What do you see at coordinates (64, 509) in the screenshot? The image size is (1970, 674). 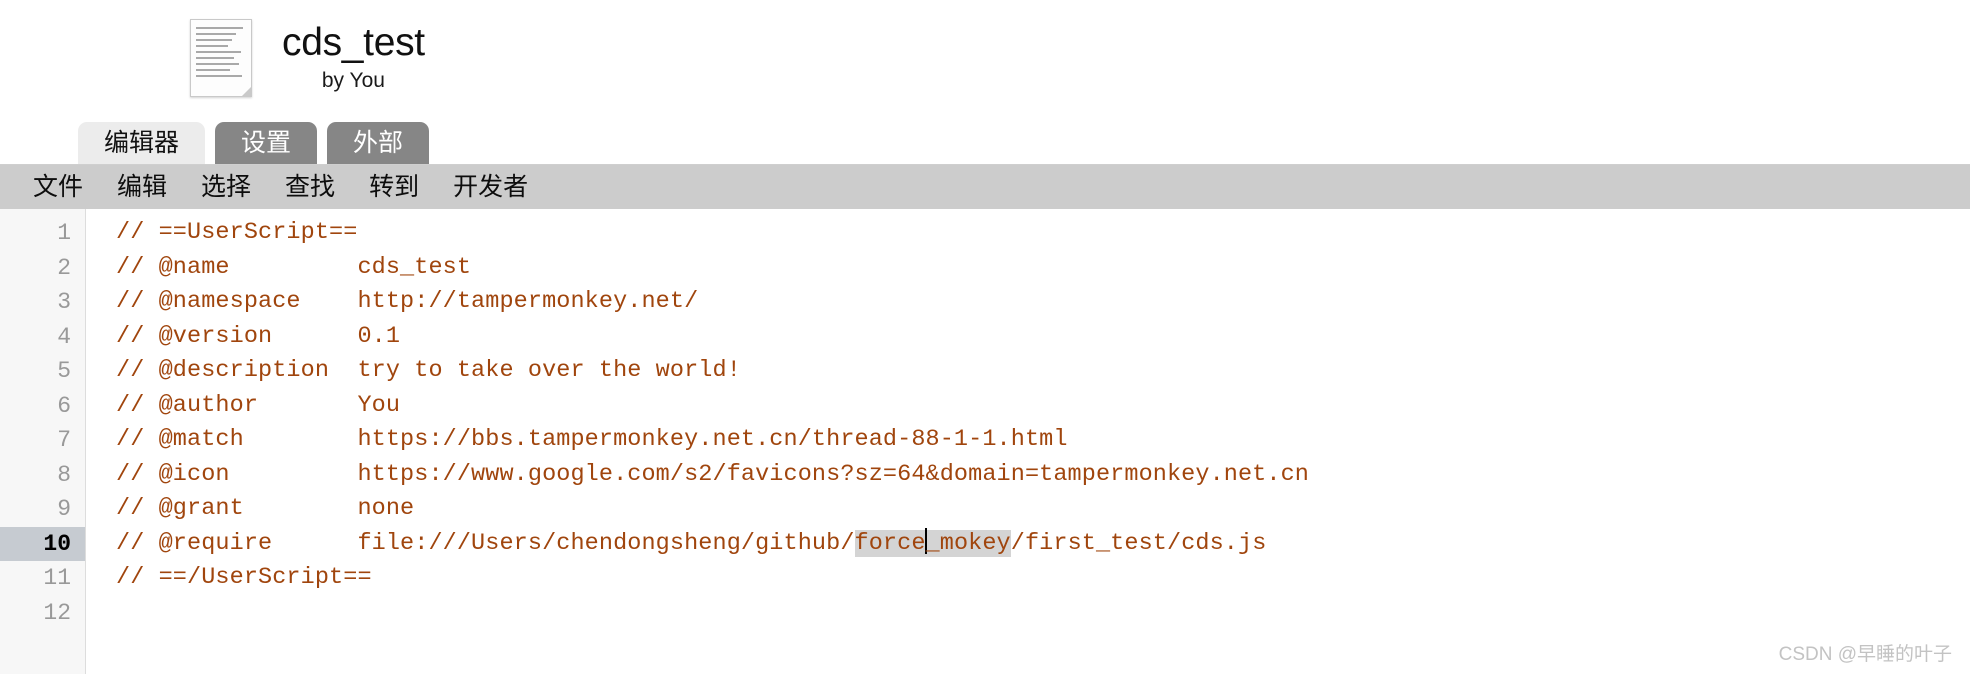 I see `line-number: 9` at bounding box center [64, 509].